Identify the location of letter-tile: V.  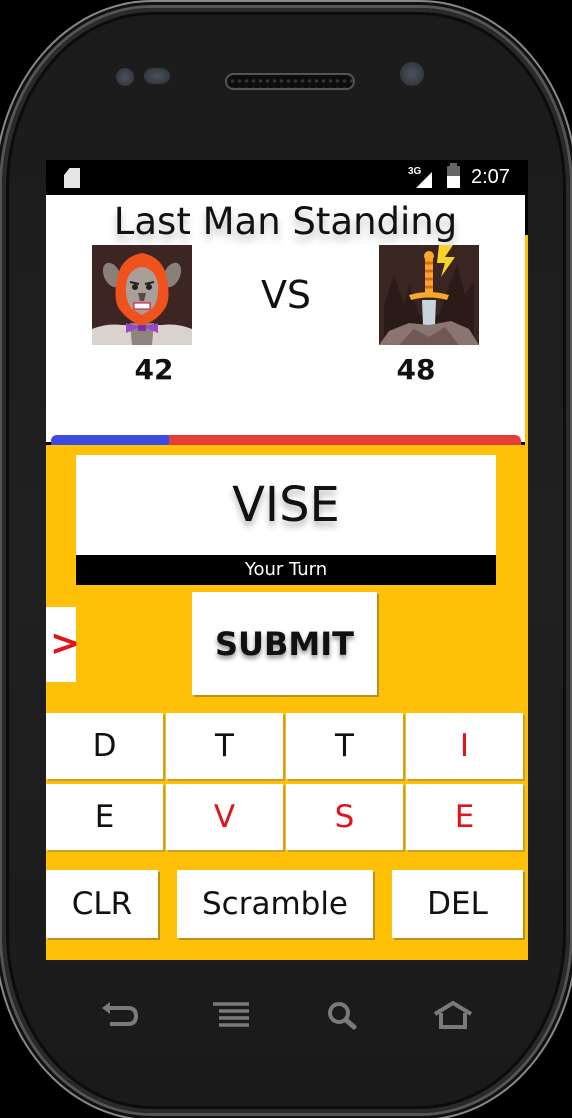
(224, 817).